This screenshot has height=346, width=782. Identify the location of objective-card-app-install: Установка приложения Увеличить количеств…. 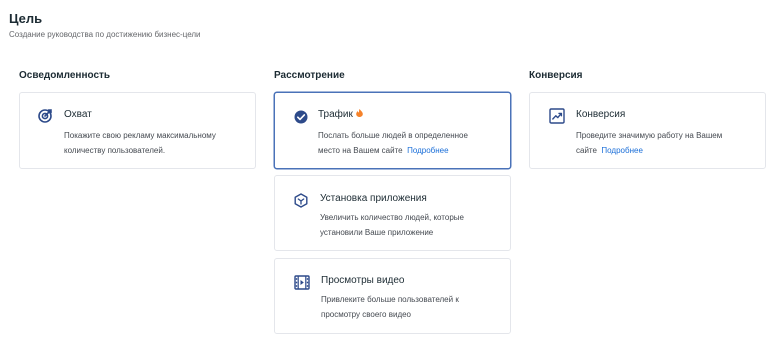
(392, 213).